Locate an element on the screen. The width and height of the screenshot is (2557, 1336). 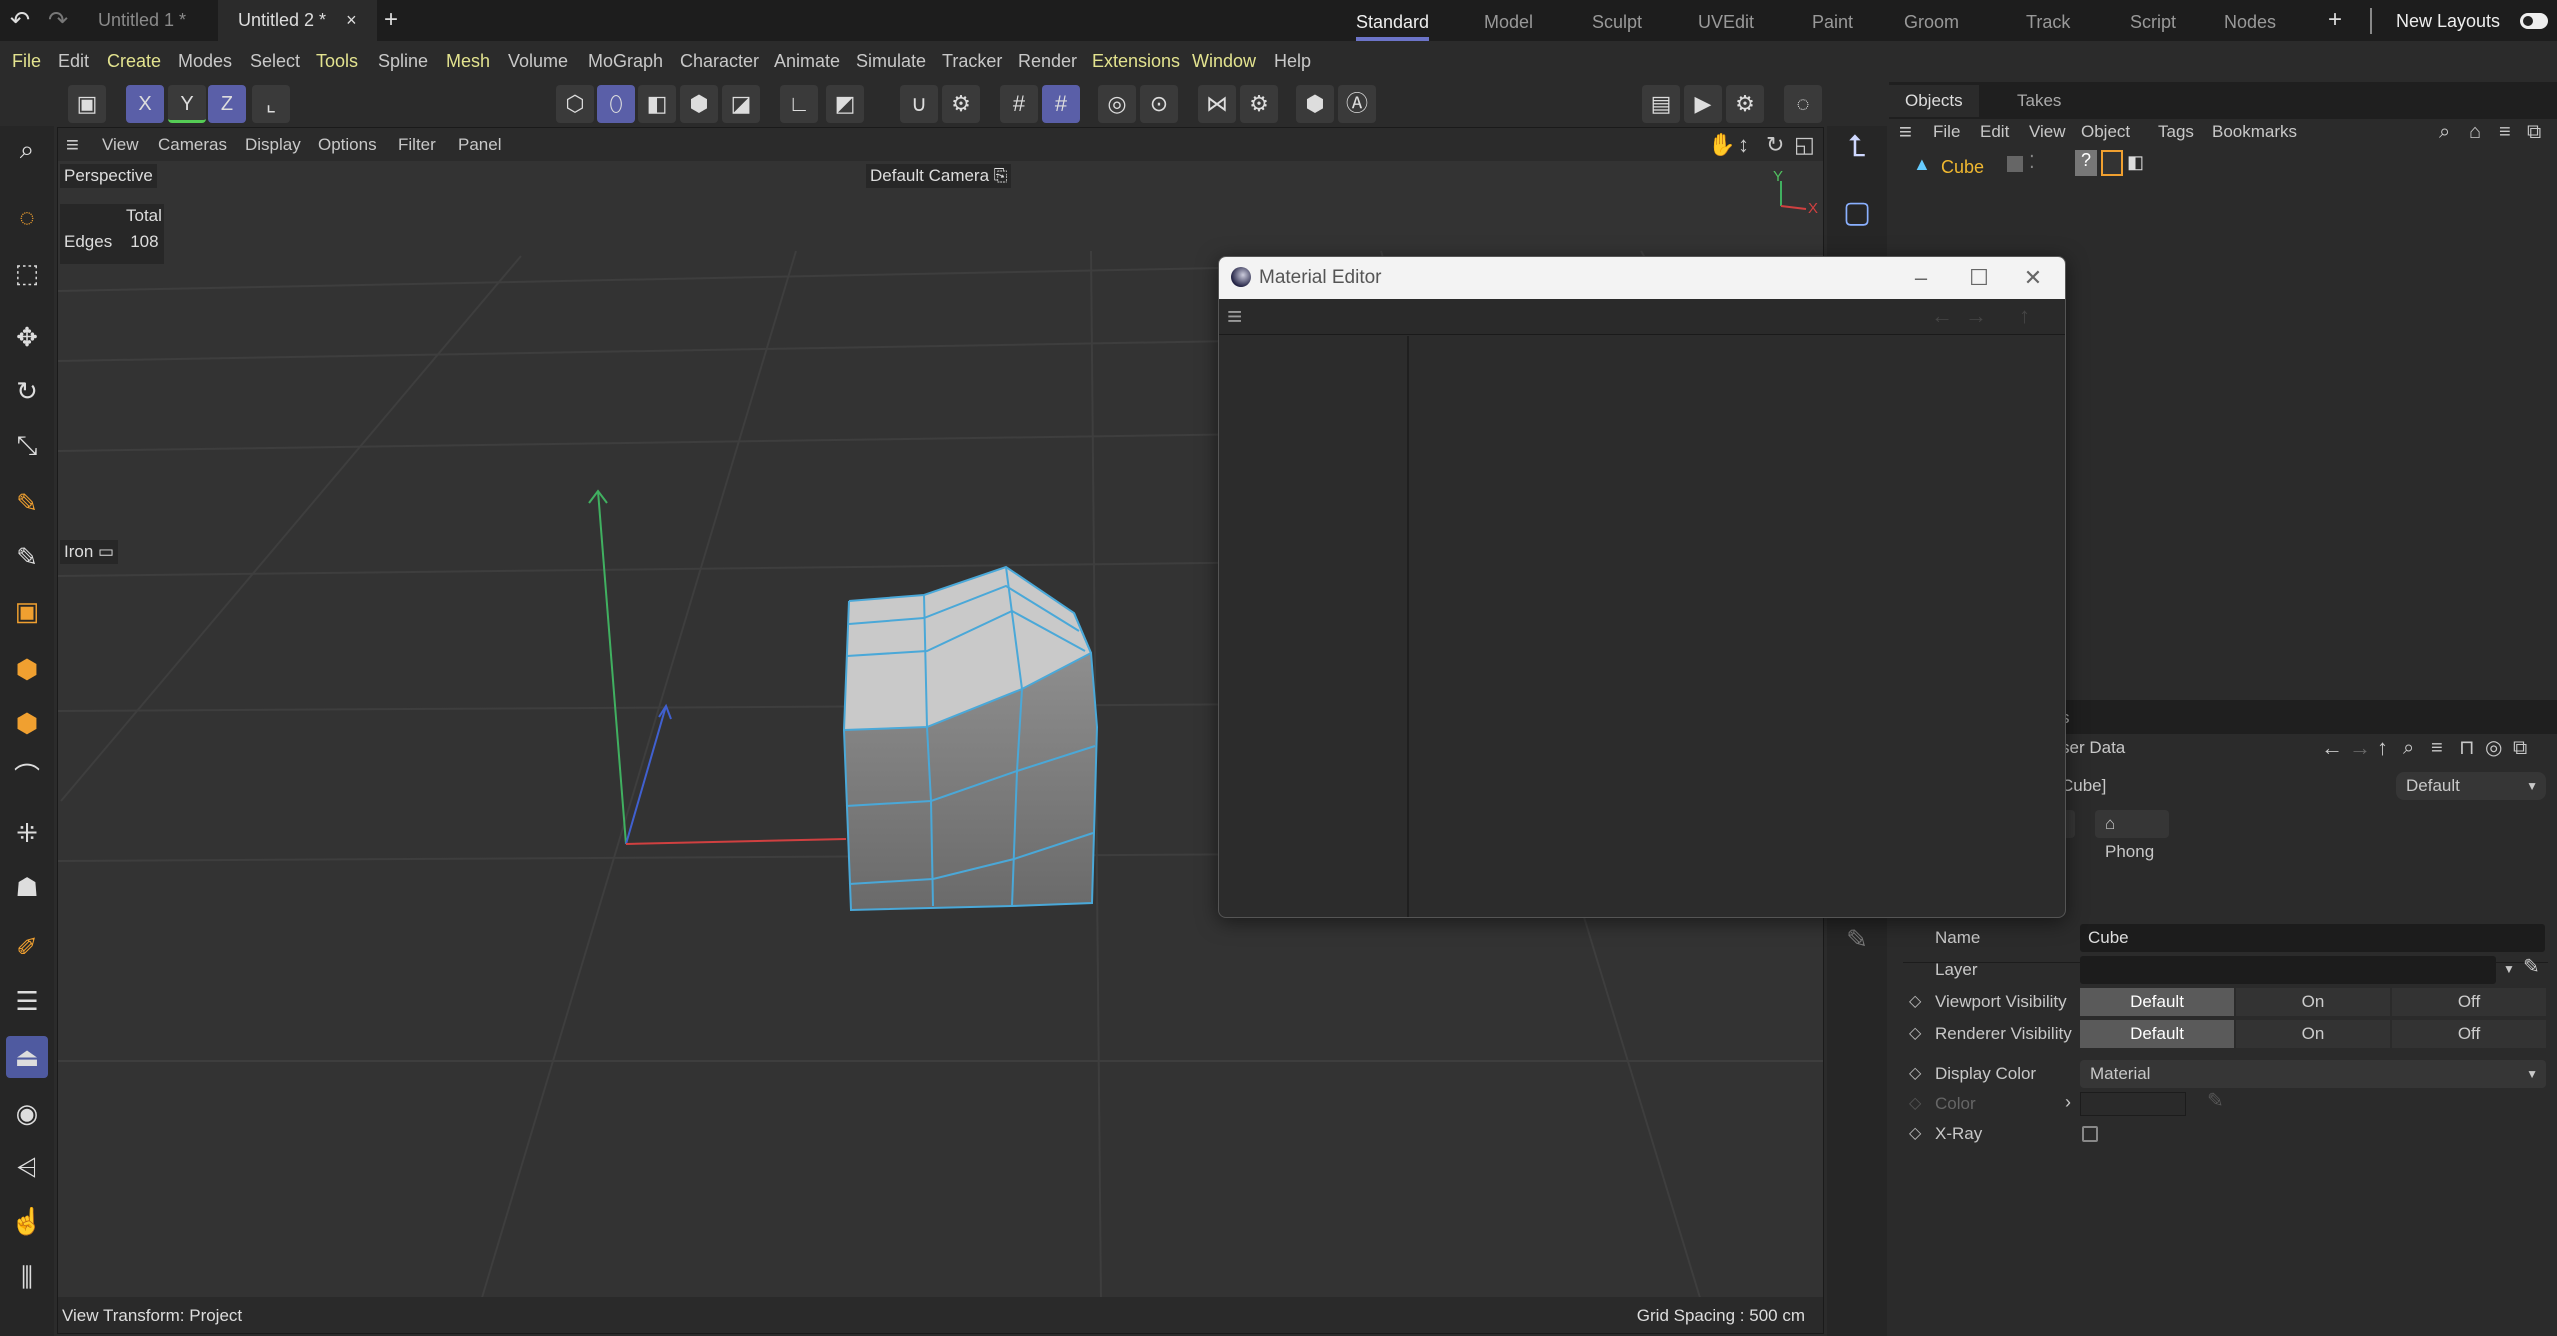
spacing-tool-icon: ⫼ is located at coordinates (27, 1277).